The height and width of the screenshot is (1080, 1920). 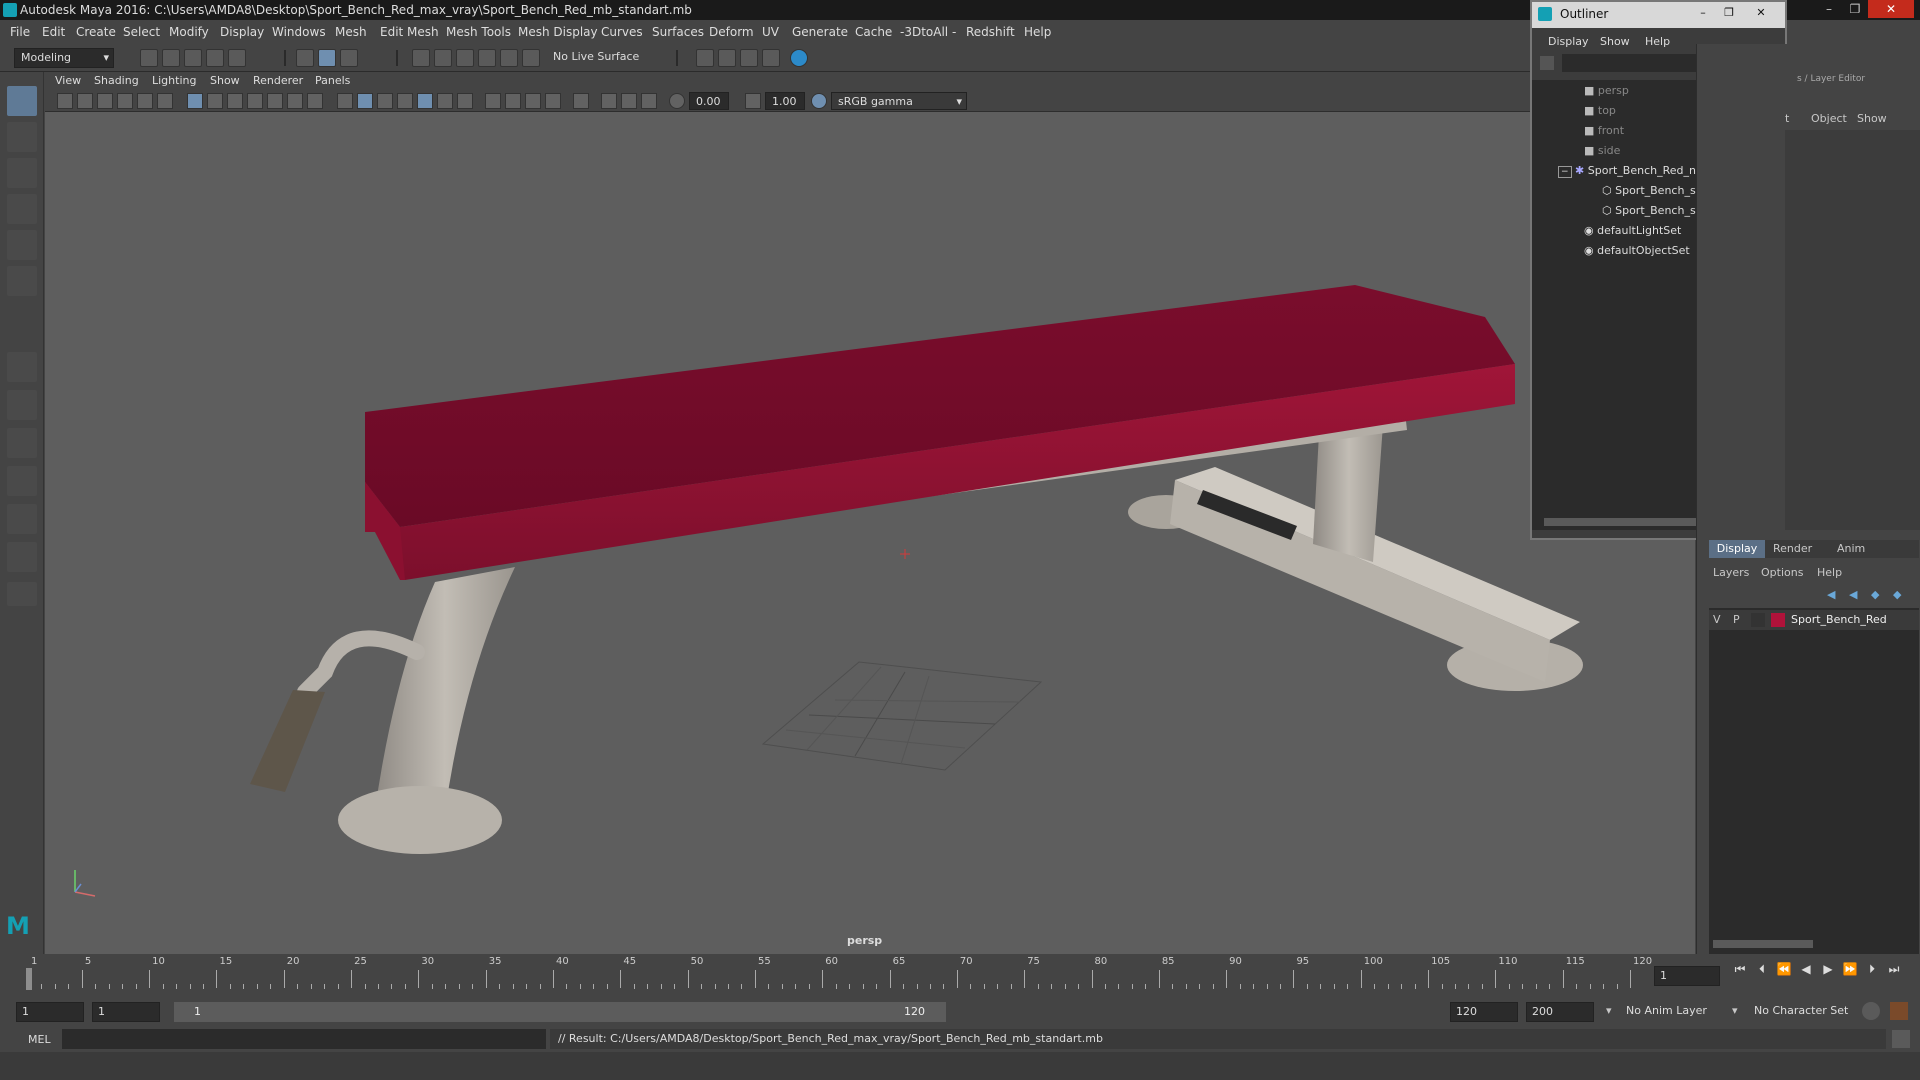 What do you see at coordinates (65, 101) in the screenshot?
I see `select-camera-icon` at bounding box center [65, 101].